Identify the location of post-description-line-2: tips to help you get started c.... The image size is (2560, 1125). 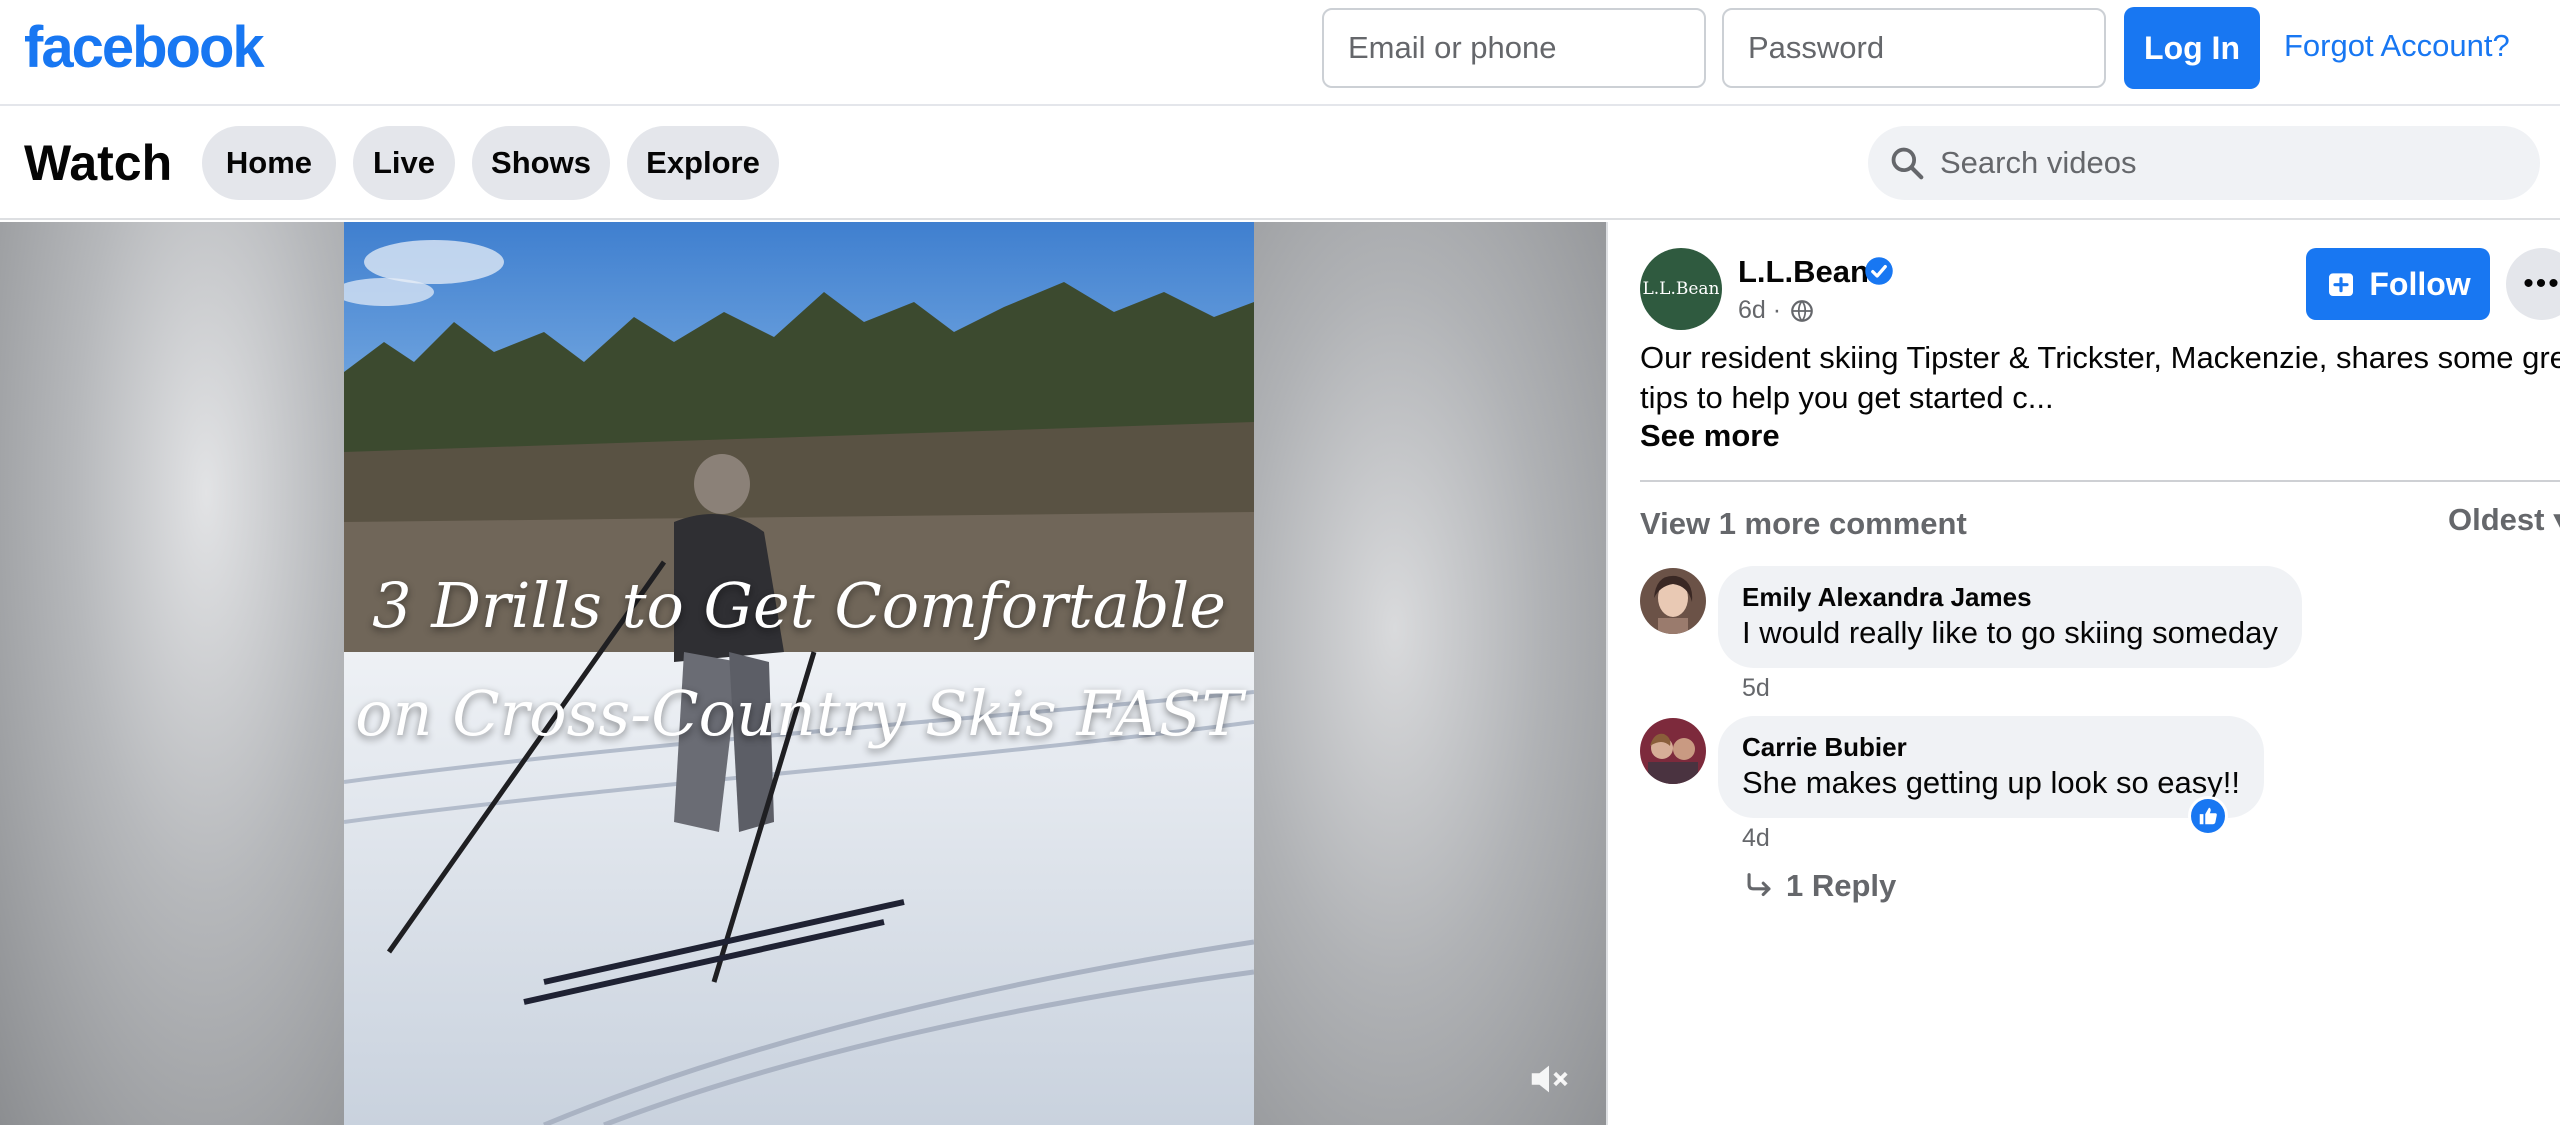
(1847, 397).